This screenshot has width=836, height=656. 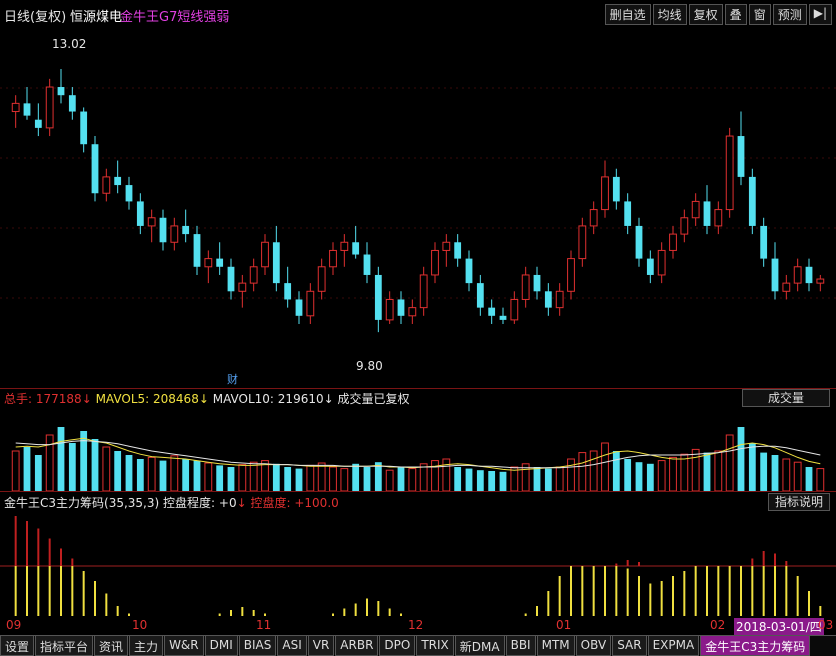 I want to click on tab-dmi: DMI, so click(x=221, y=646).